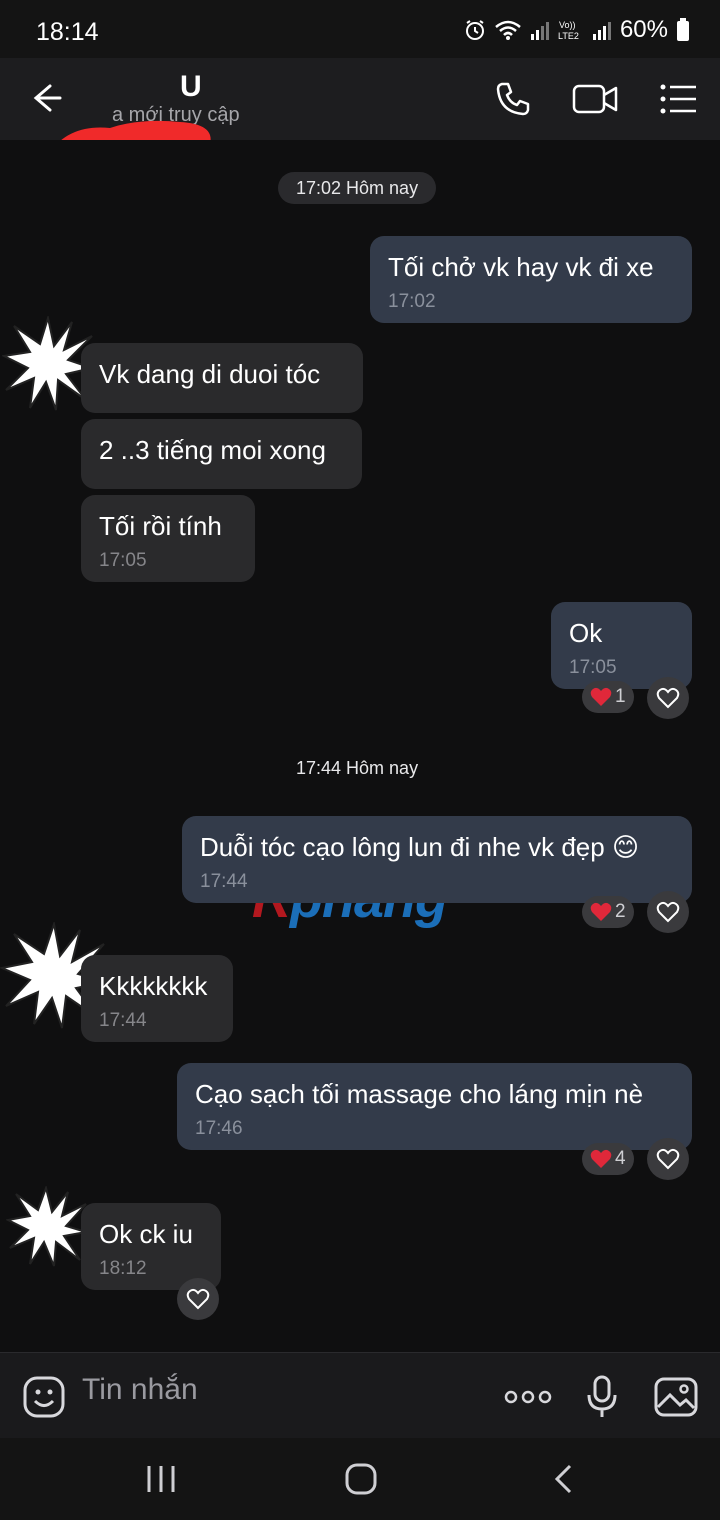 The image size is (720, 1520). Describe the element at coordinates (153, 986) in the screenshot. I see `message-text: Kkkkkkkk` at that location.